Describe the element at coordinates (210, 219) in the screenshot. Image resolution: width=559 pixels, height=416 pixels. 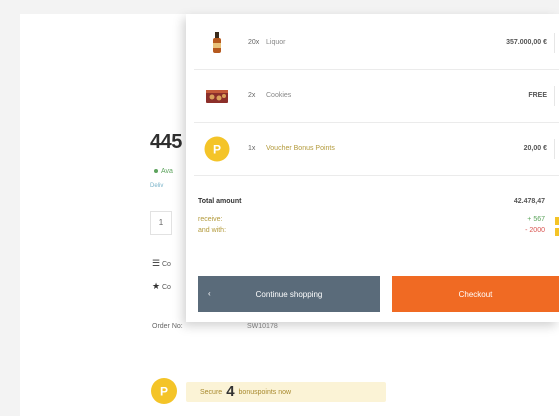
I see `points-receive-label: receive:` at that location.